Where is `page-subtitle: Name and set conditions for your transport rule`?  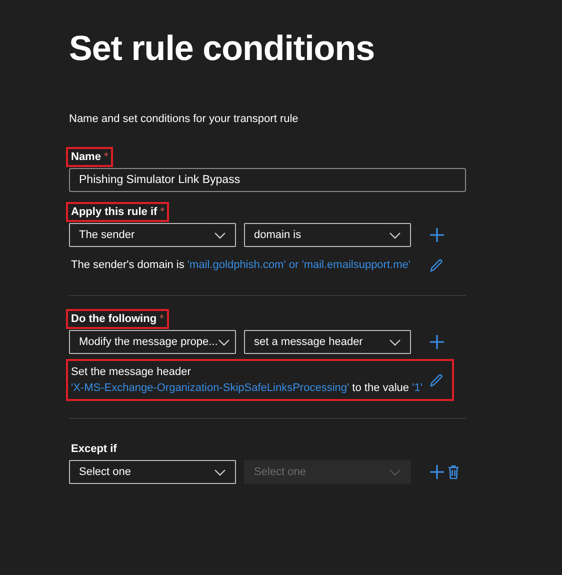 page-subtitle: Name and set conditions for your transport rule is located at coordinates (184, 119).